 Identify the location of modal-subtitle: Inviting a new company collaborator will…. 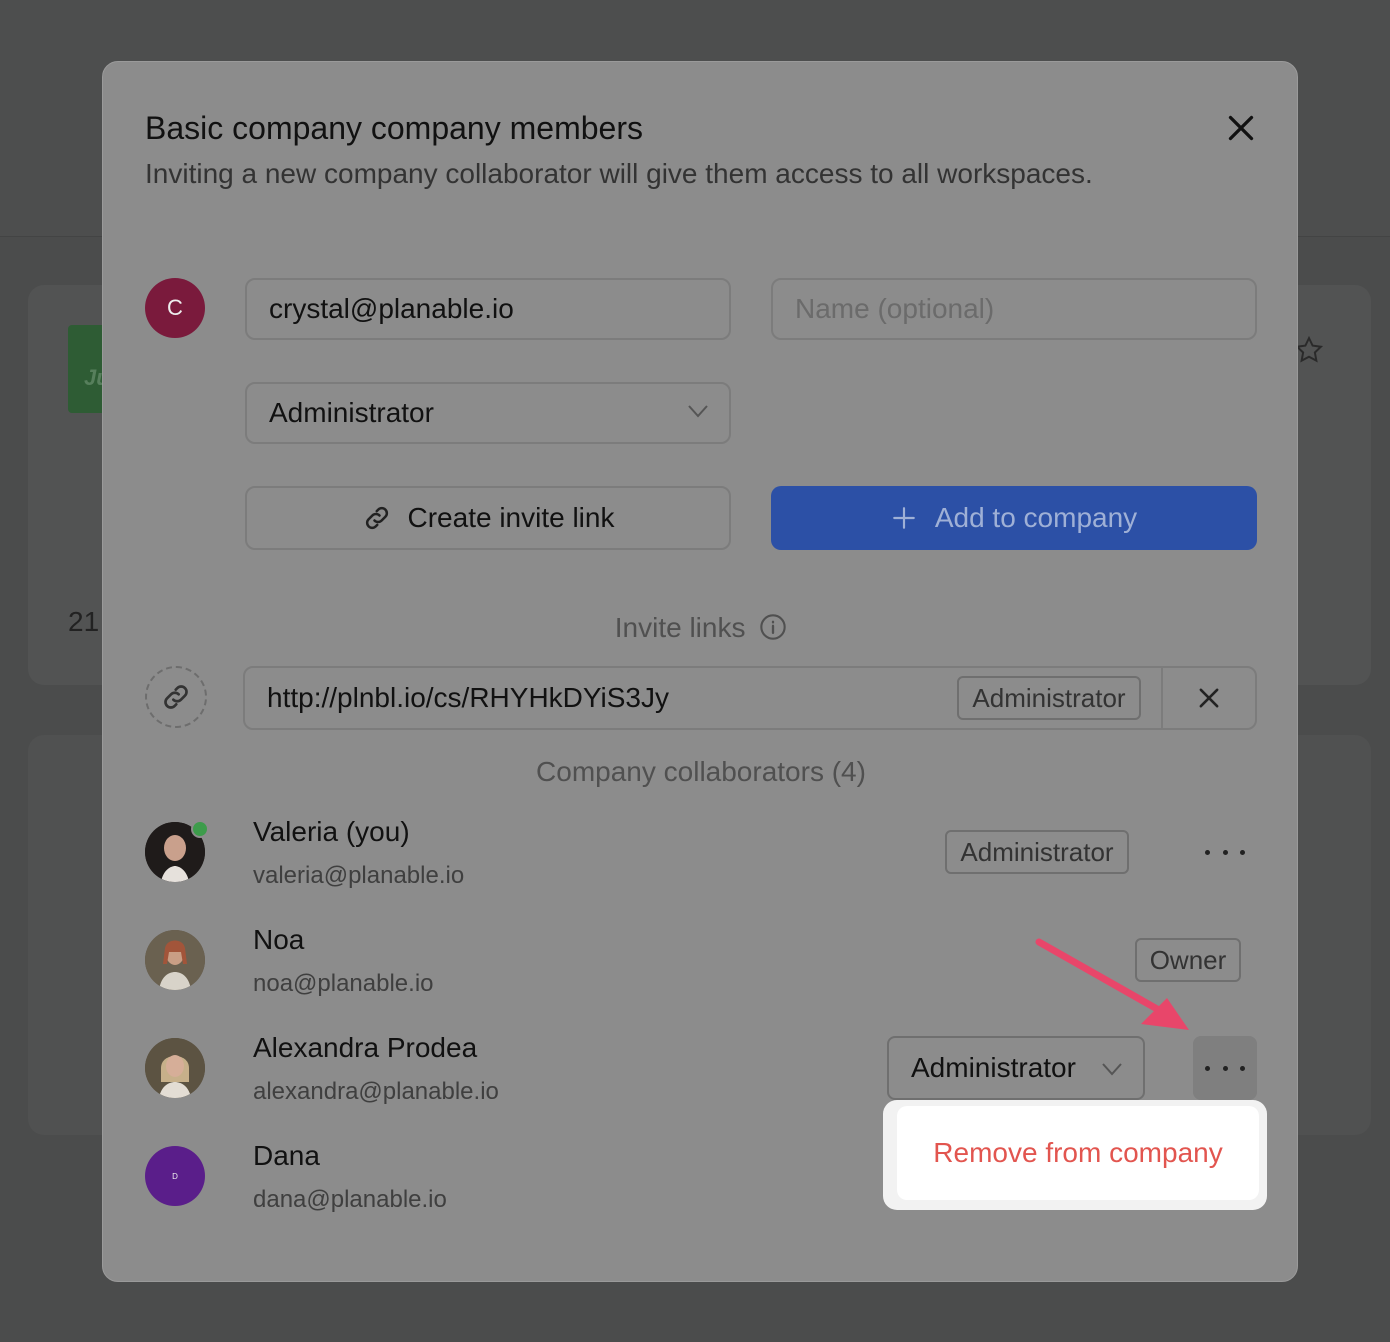
(619, 173).